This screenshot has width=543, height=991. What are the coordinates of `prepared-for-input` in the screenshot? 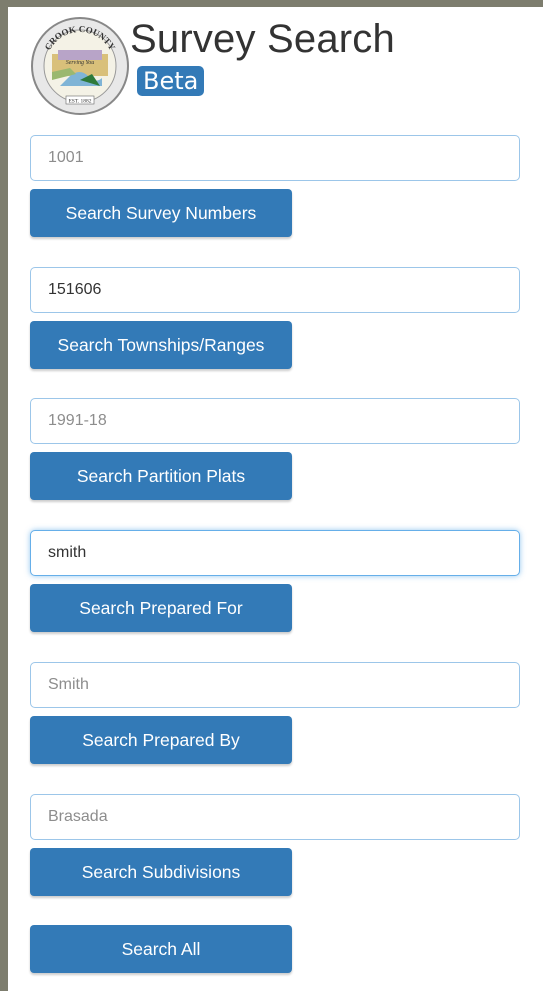 It's located at (275, 553).